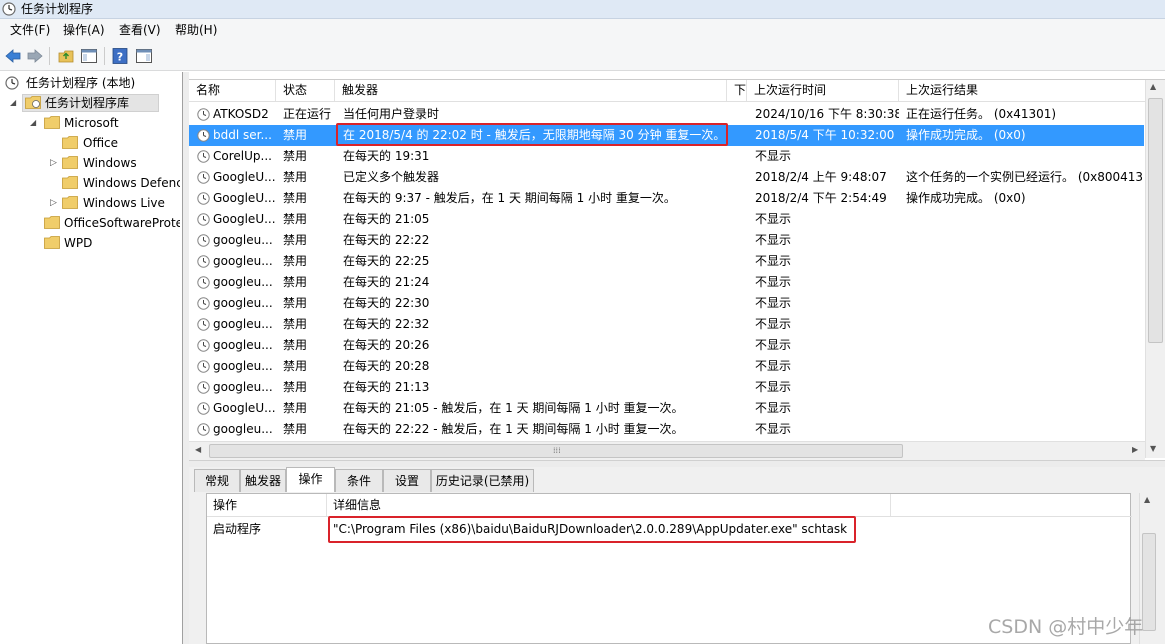 This screenshot has height=644, width=1165. Describe the element at coordinates (666, 324) in the screenshot. I see `task-row: googleu... 禁用 在每天的 22:32 不显示` at that location.